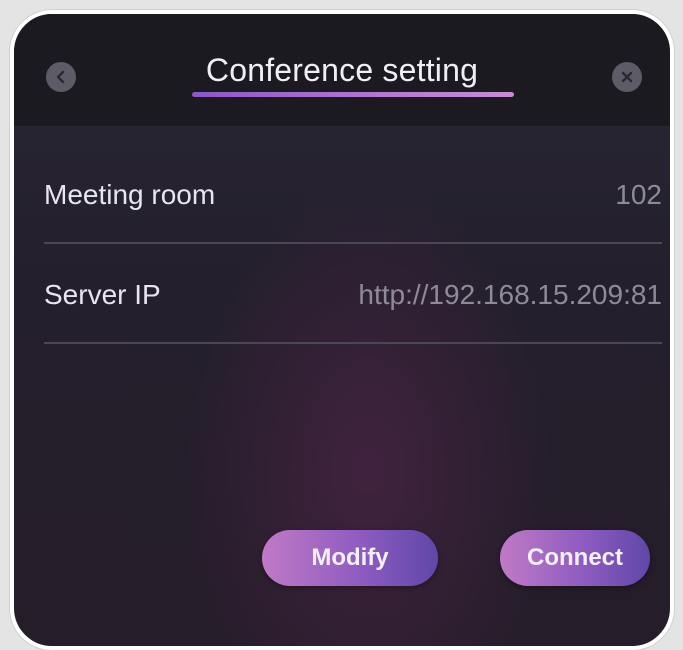 Image resolution: width=683 pixels, height=650 pixels. I want to click on close-button, so click(627, 77).